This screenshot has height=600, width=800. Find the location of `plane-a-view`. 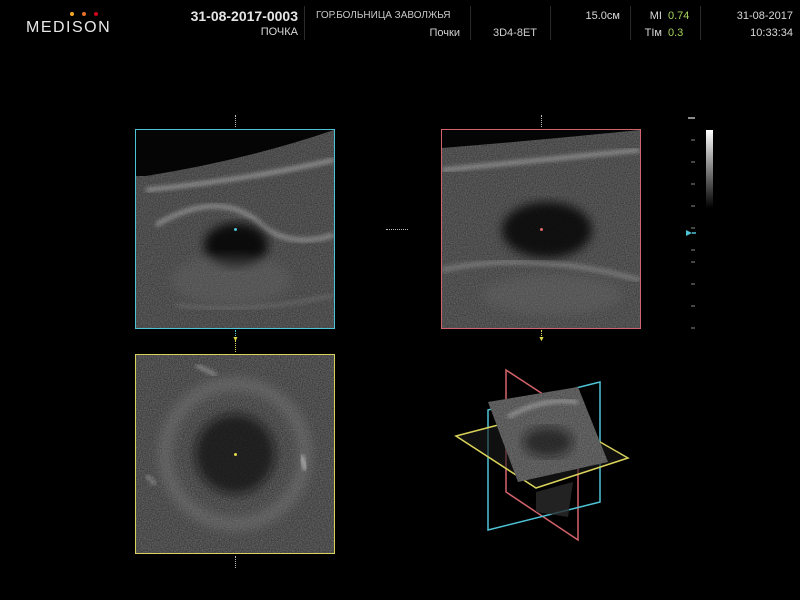

plane-a-view is located at coordinates (235, 229).